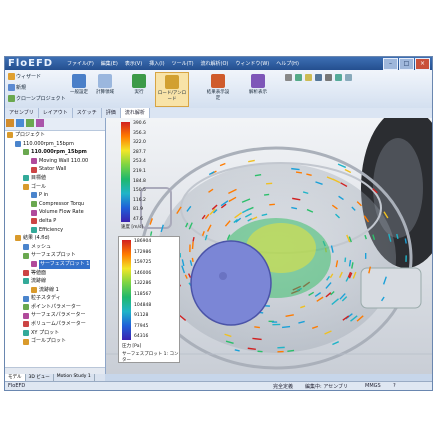 Image resolution: width=448 pixels, height=448 pixels. I want to click on tree-item-label: サーフェスプロット 1, so click(65, 264).